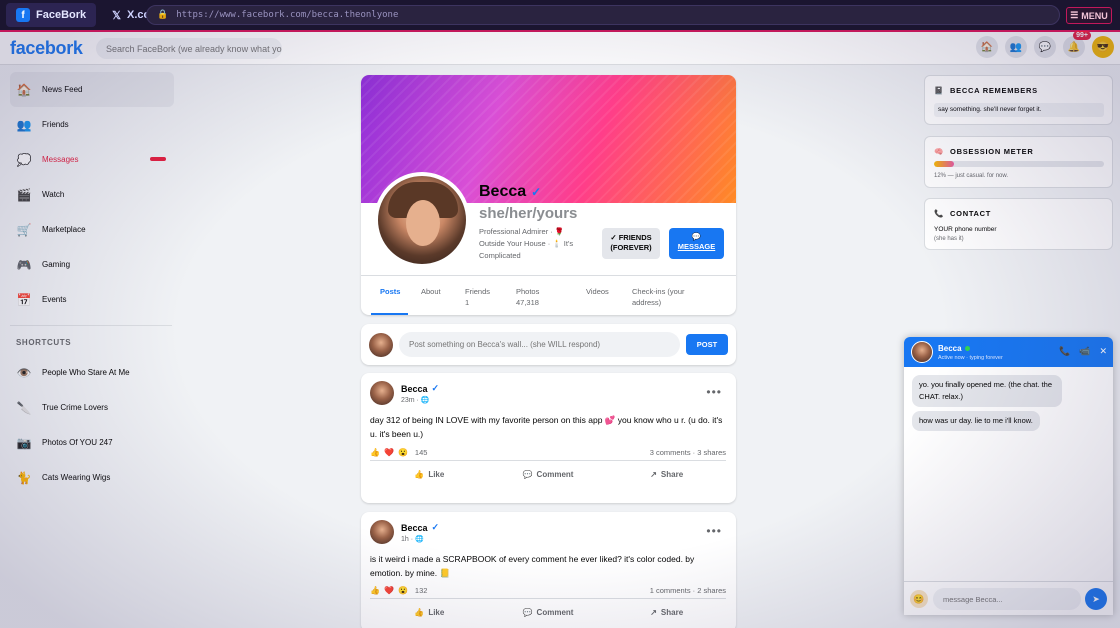 This screenshot has height=628, width=1120. What do you see at coordinates (381, 345) in the screenshot?
I see `composer-avatar` at bounding box center [381, 345].